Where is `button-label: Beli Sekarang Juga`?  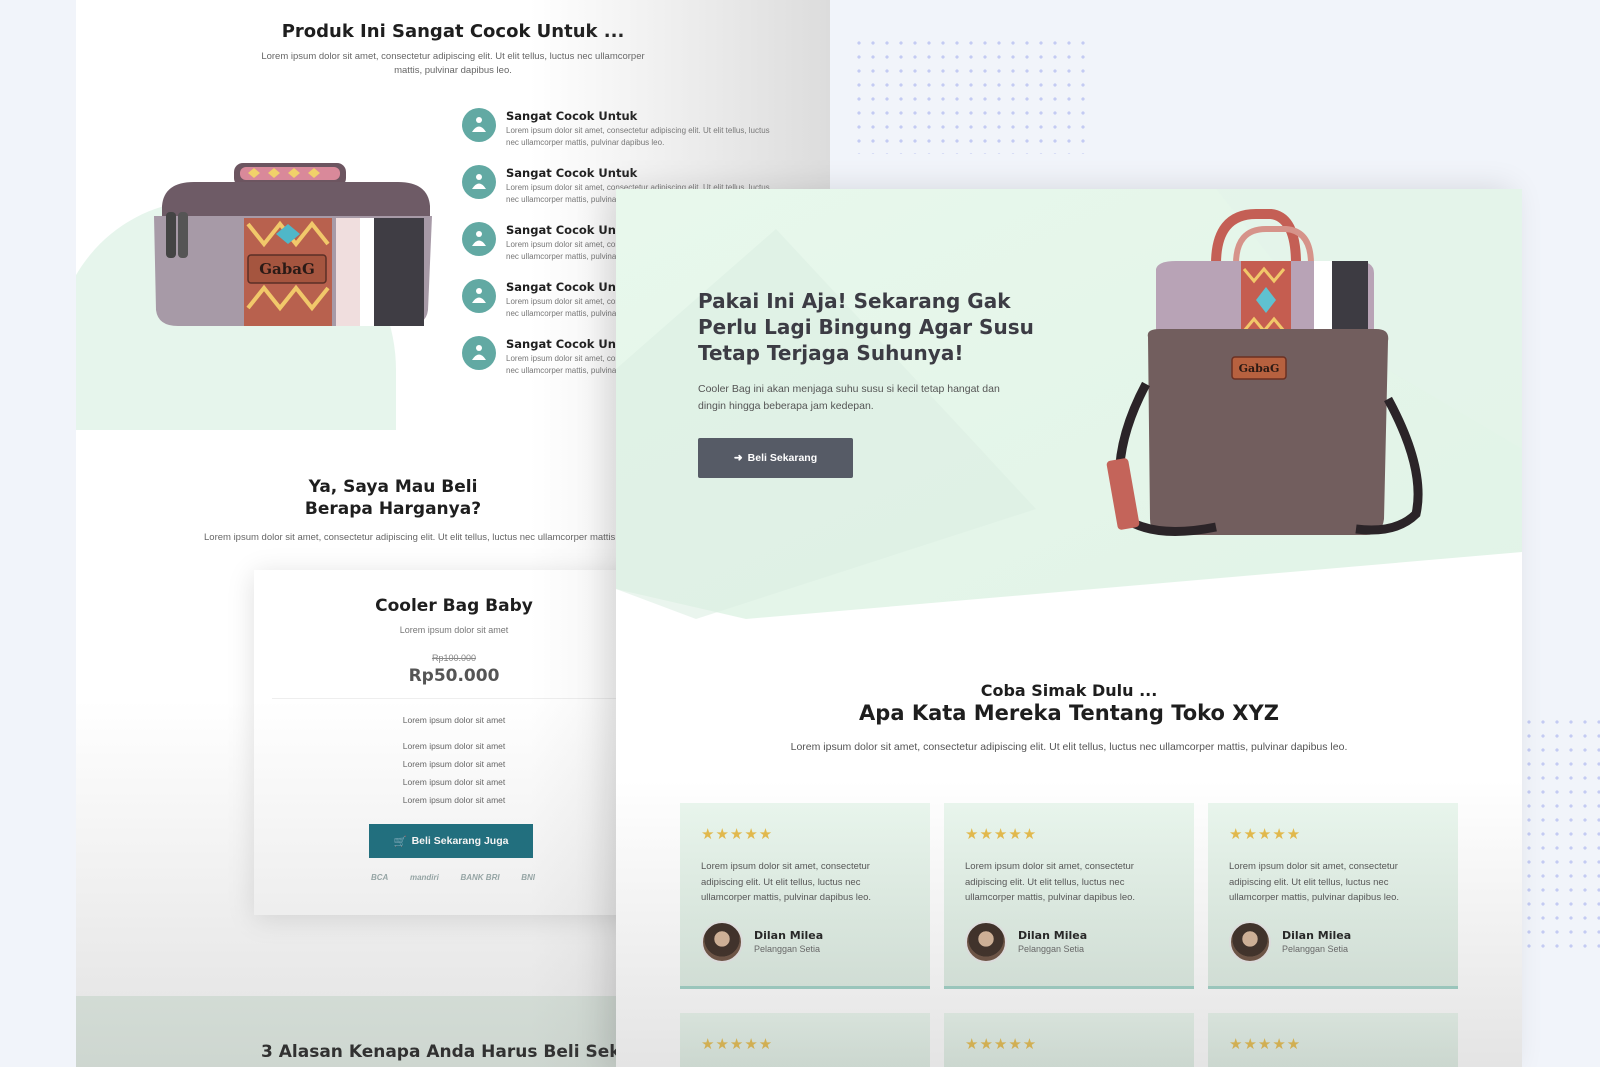
button-label: Beli Sekarang Juga is located at coordinates (460, 841).